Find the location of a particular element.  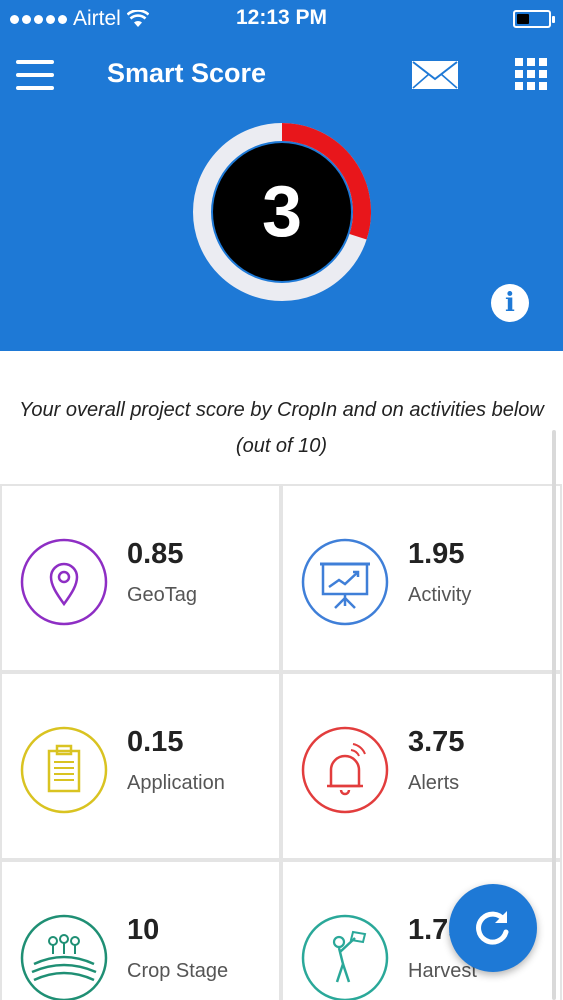

card-value: 1.95 is located at coordinates (436, 554).